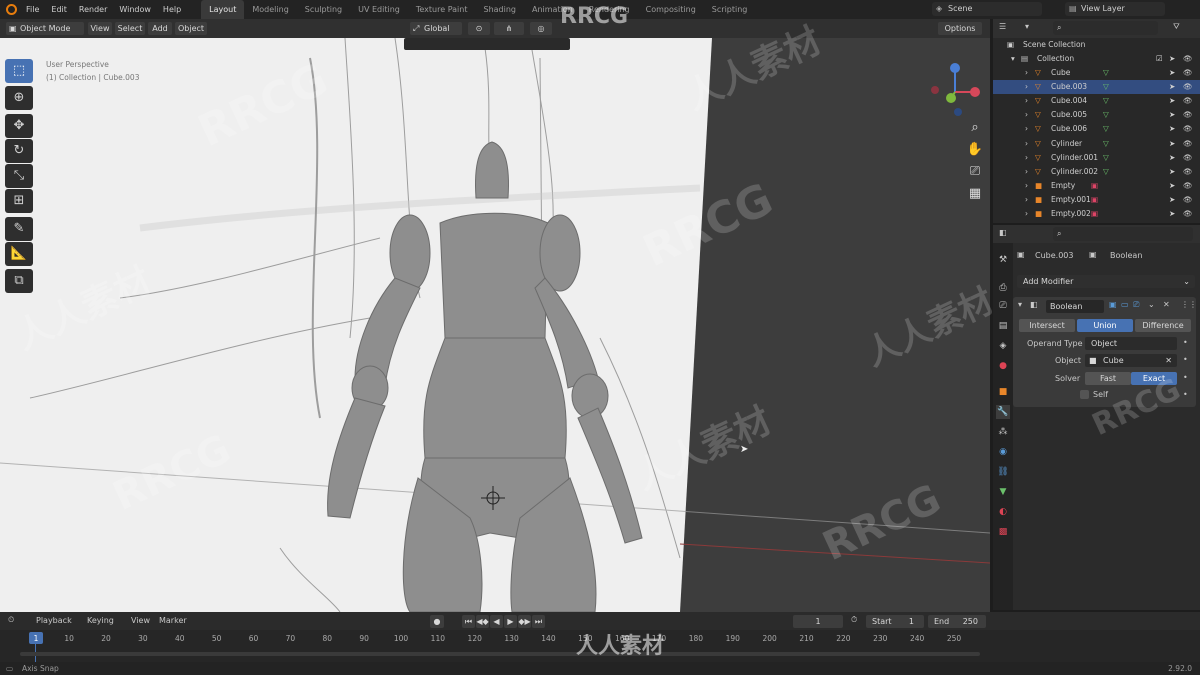 Image resolution: width=1200 pixels, height=675 pixels. What do you see at coordinates (730, 9) in the screenshot?
I see `tab-scripting: Scripting` at bounding box center [730, 9].